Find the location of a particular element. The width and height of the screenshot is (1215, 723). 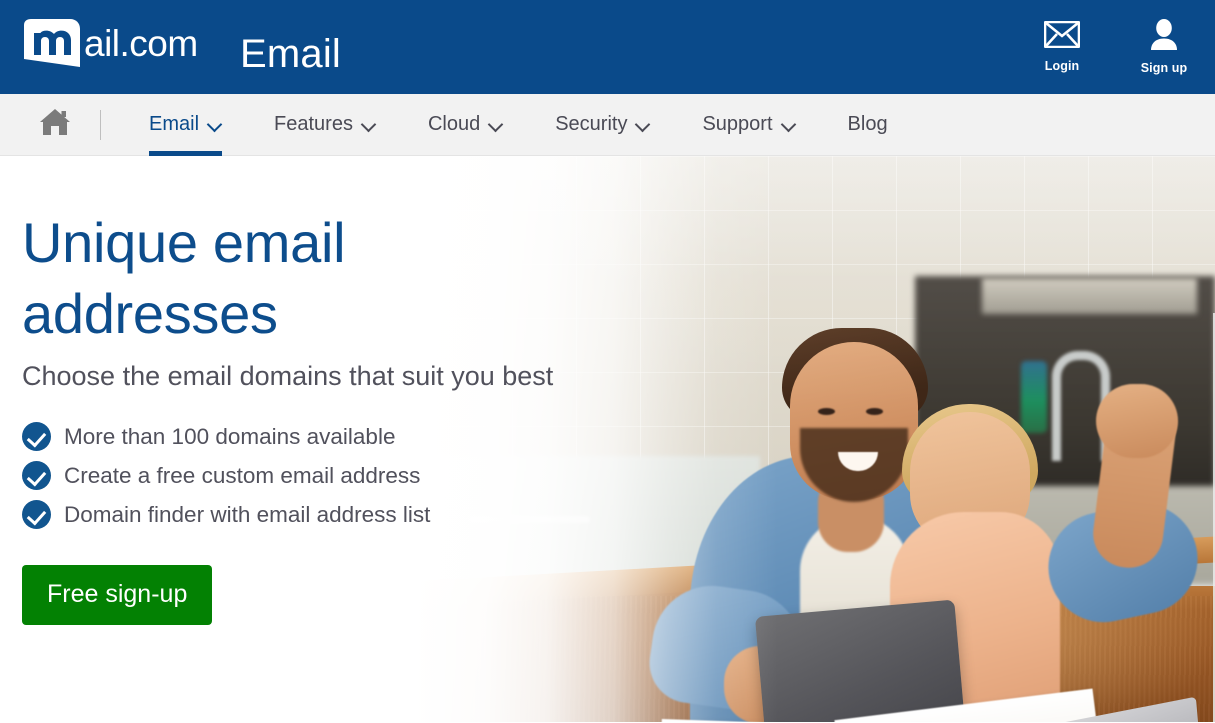

product-name: Email is located at coordinates (291, 54).